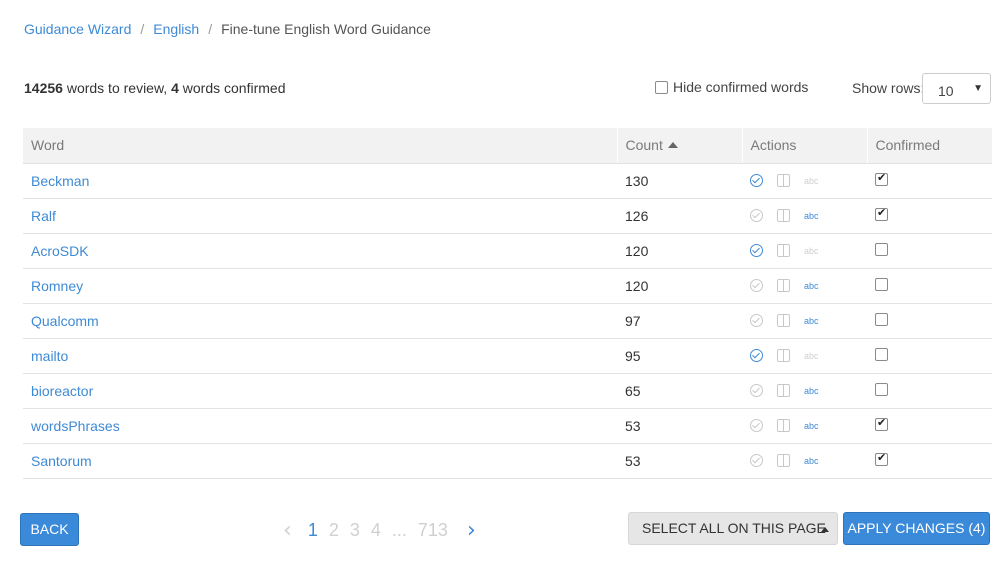 The width and height of the screenshot is (1003, 586). Describe the element at coordinates (75, 426) in the screenshot. I see `word-link: wordsPhrases` at that location.